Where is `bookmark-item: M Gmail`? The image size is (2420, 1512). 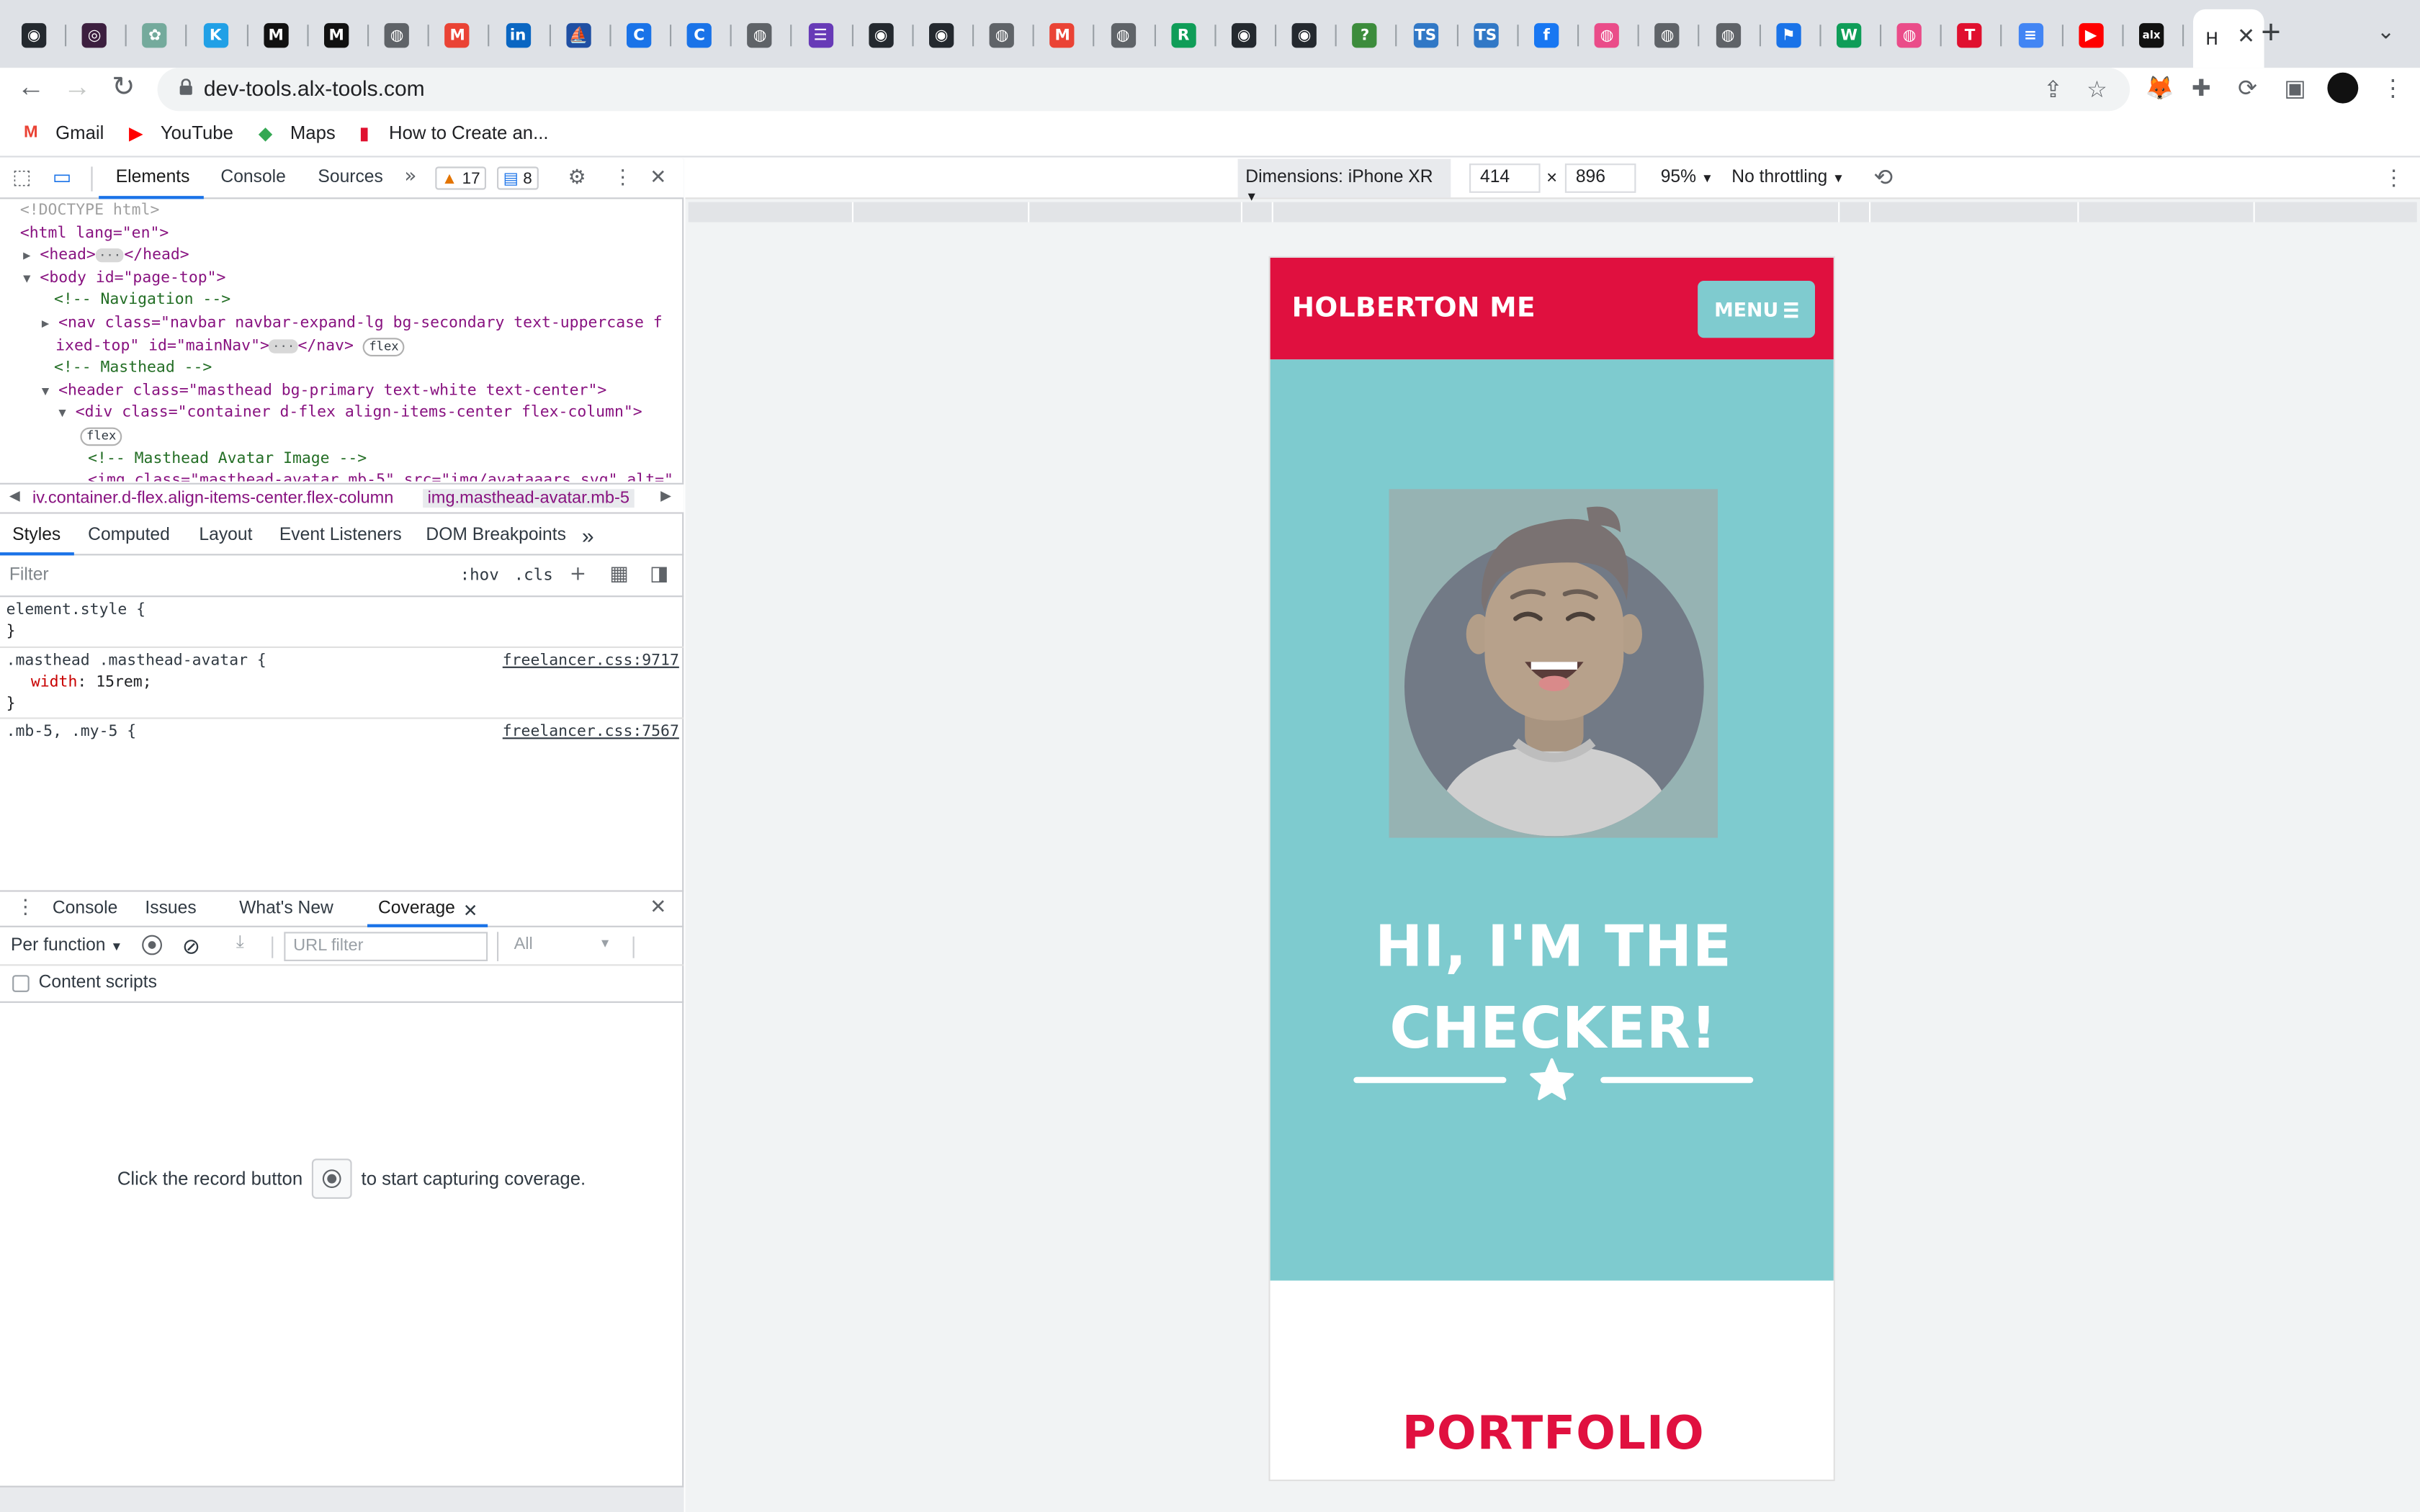
bookmark-item: M Gmail is located at coordinates (61, 132).